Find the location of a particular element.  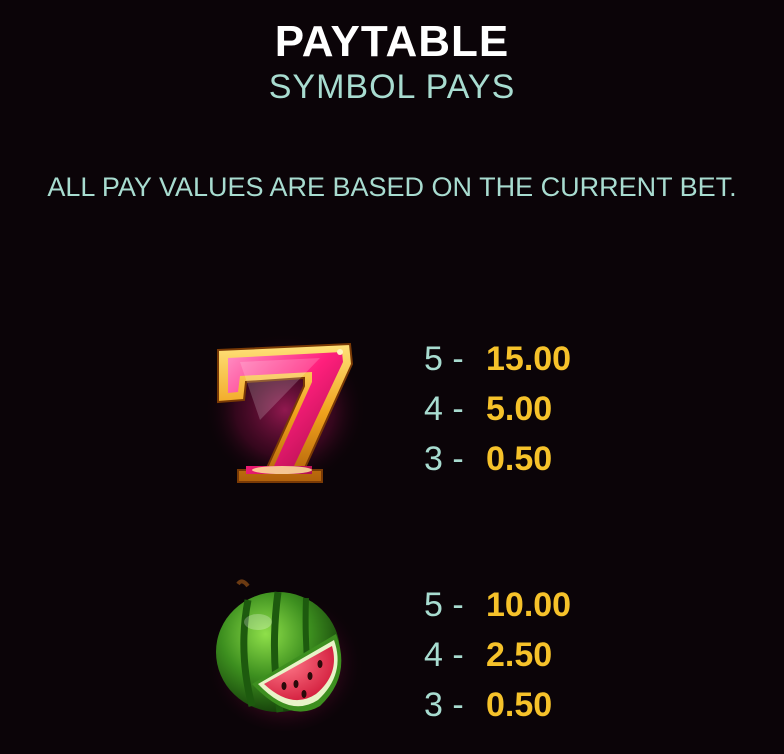

pay-line: 4 - 5.00 is located at coordinates (554, 409).